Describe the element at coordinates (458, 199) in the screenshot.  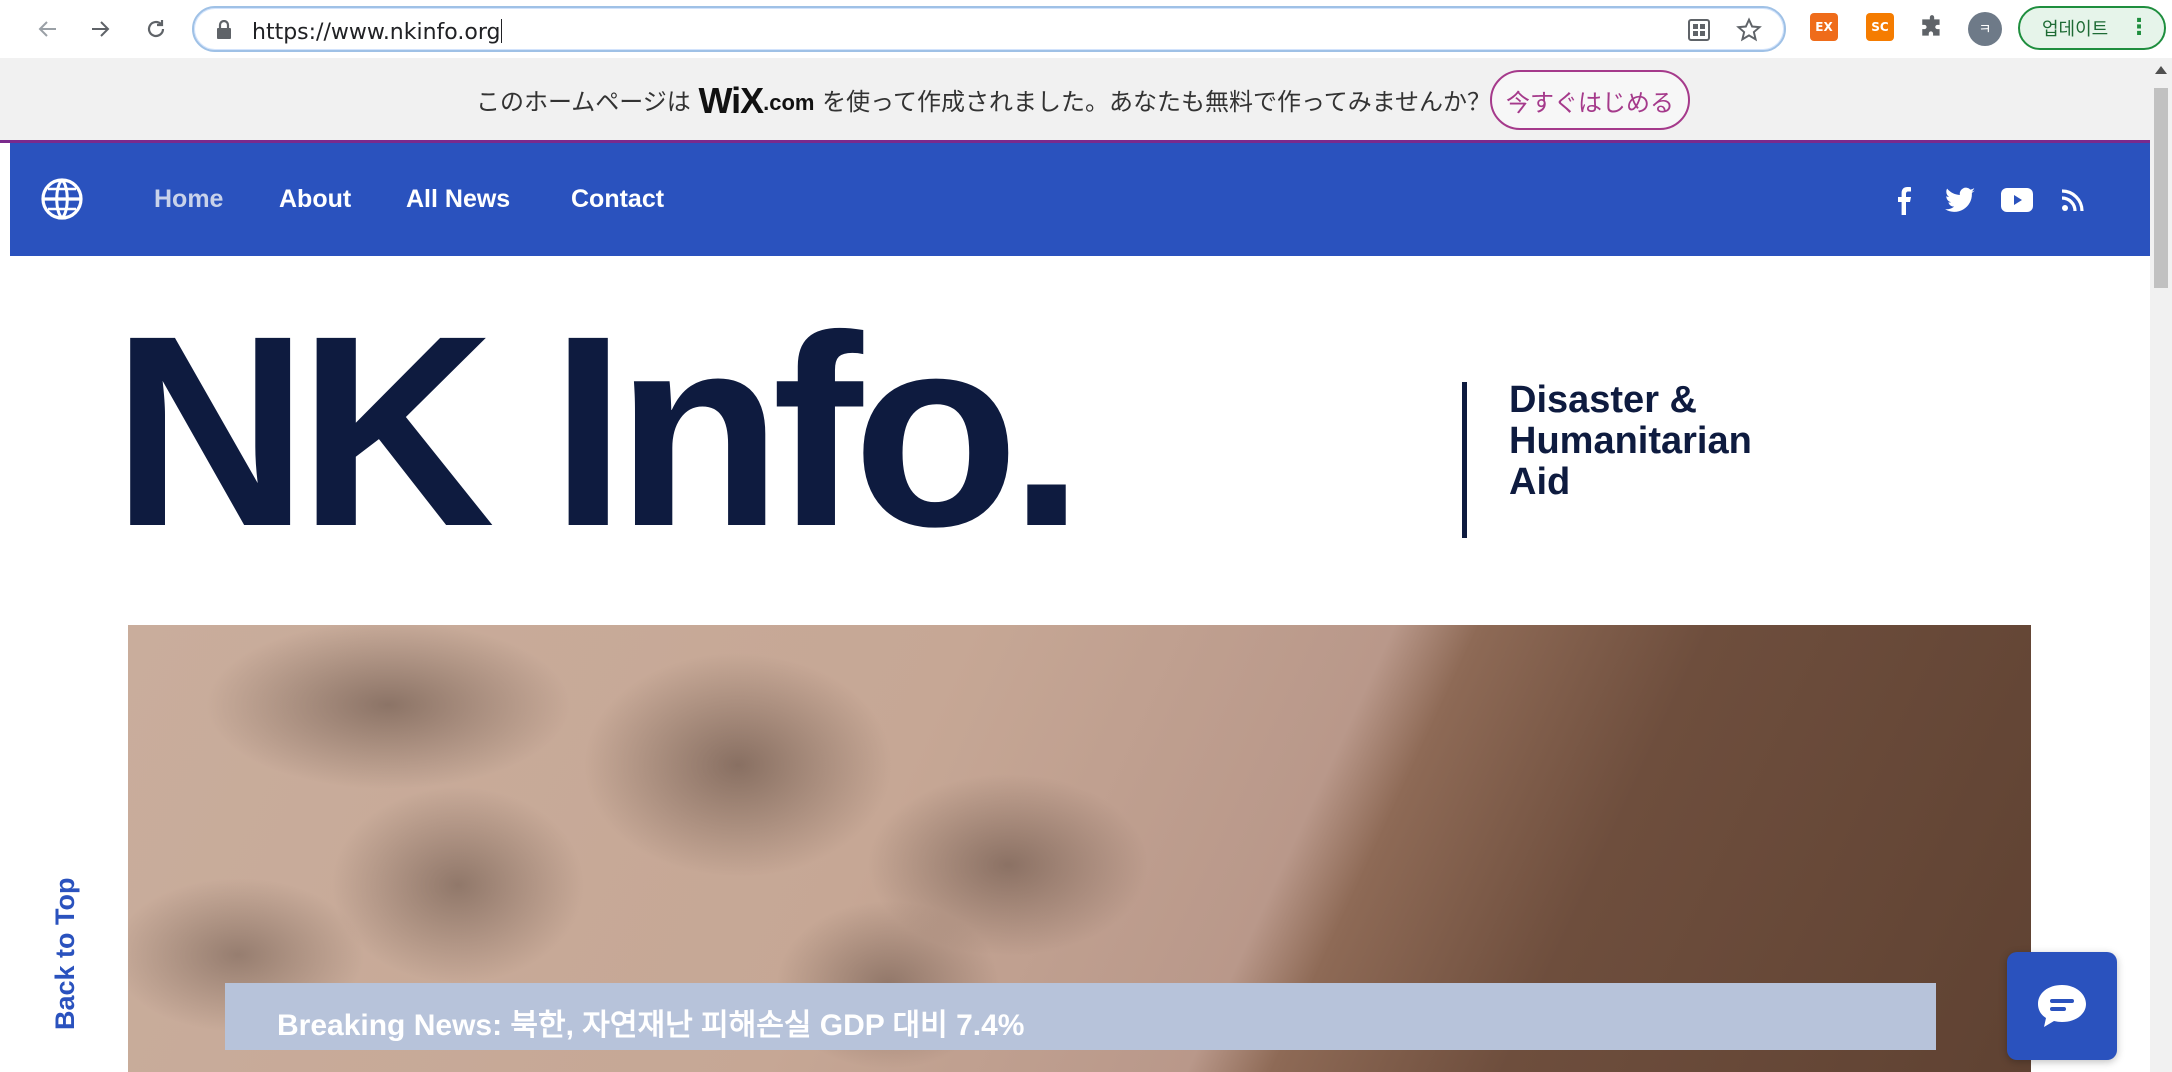
I see `nav-all-news: All News` at that location.